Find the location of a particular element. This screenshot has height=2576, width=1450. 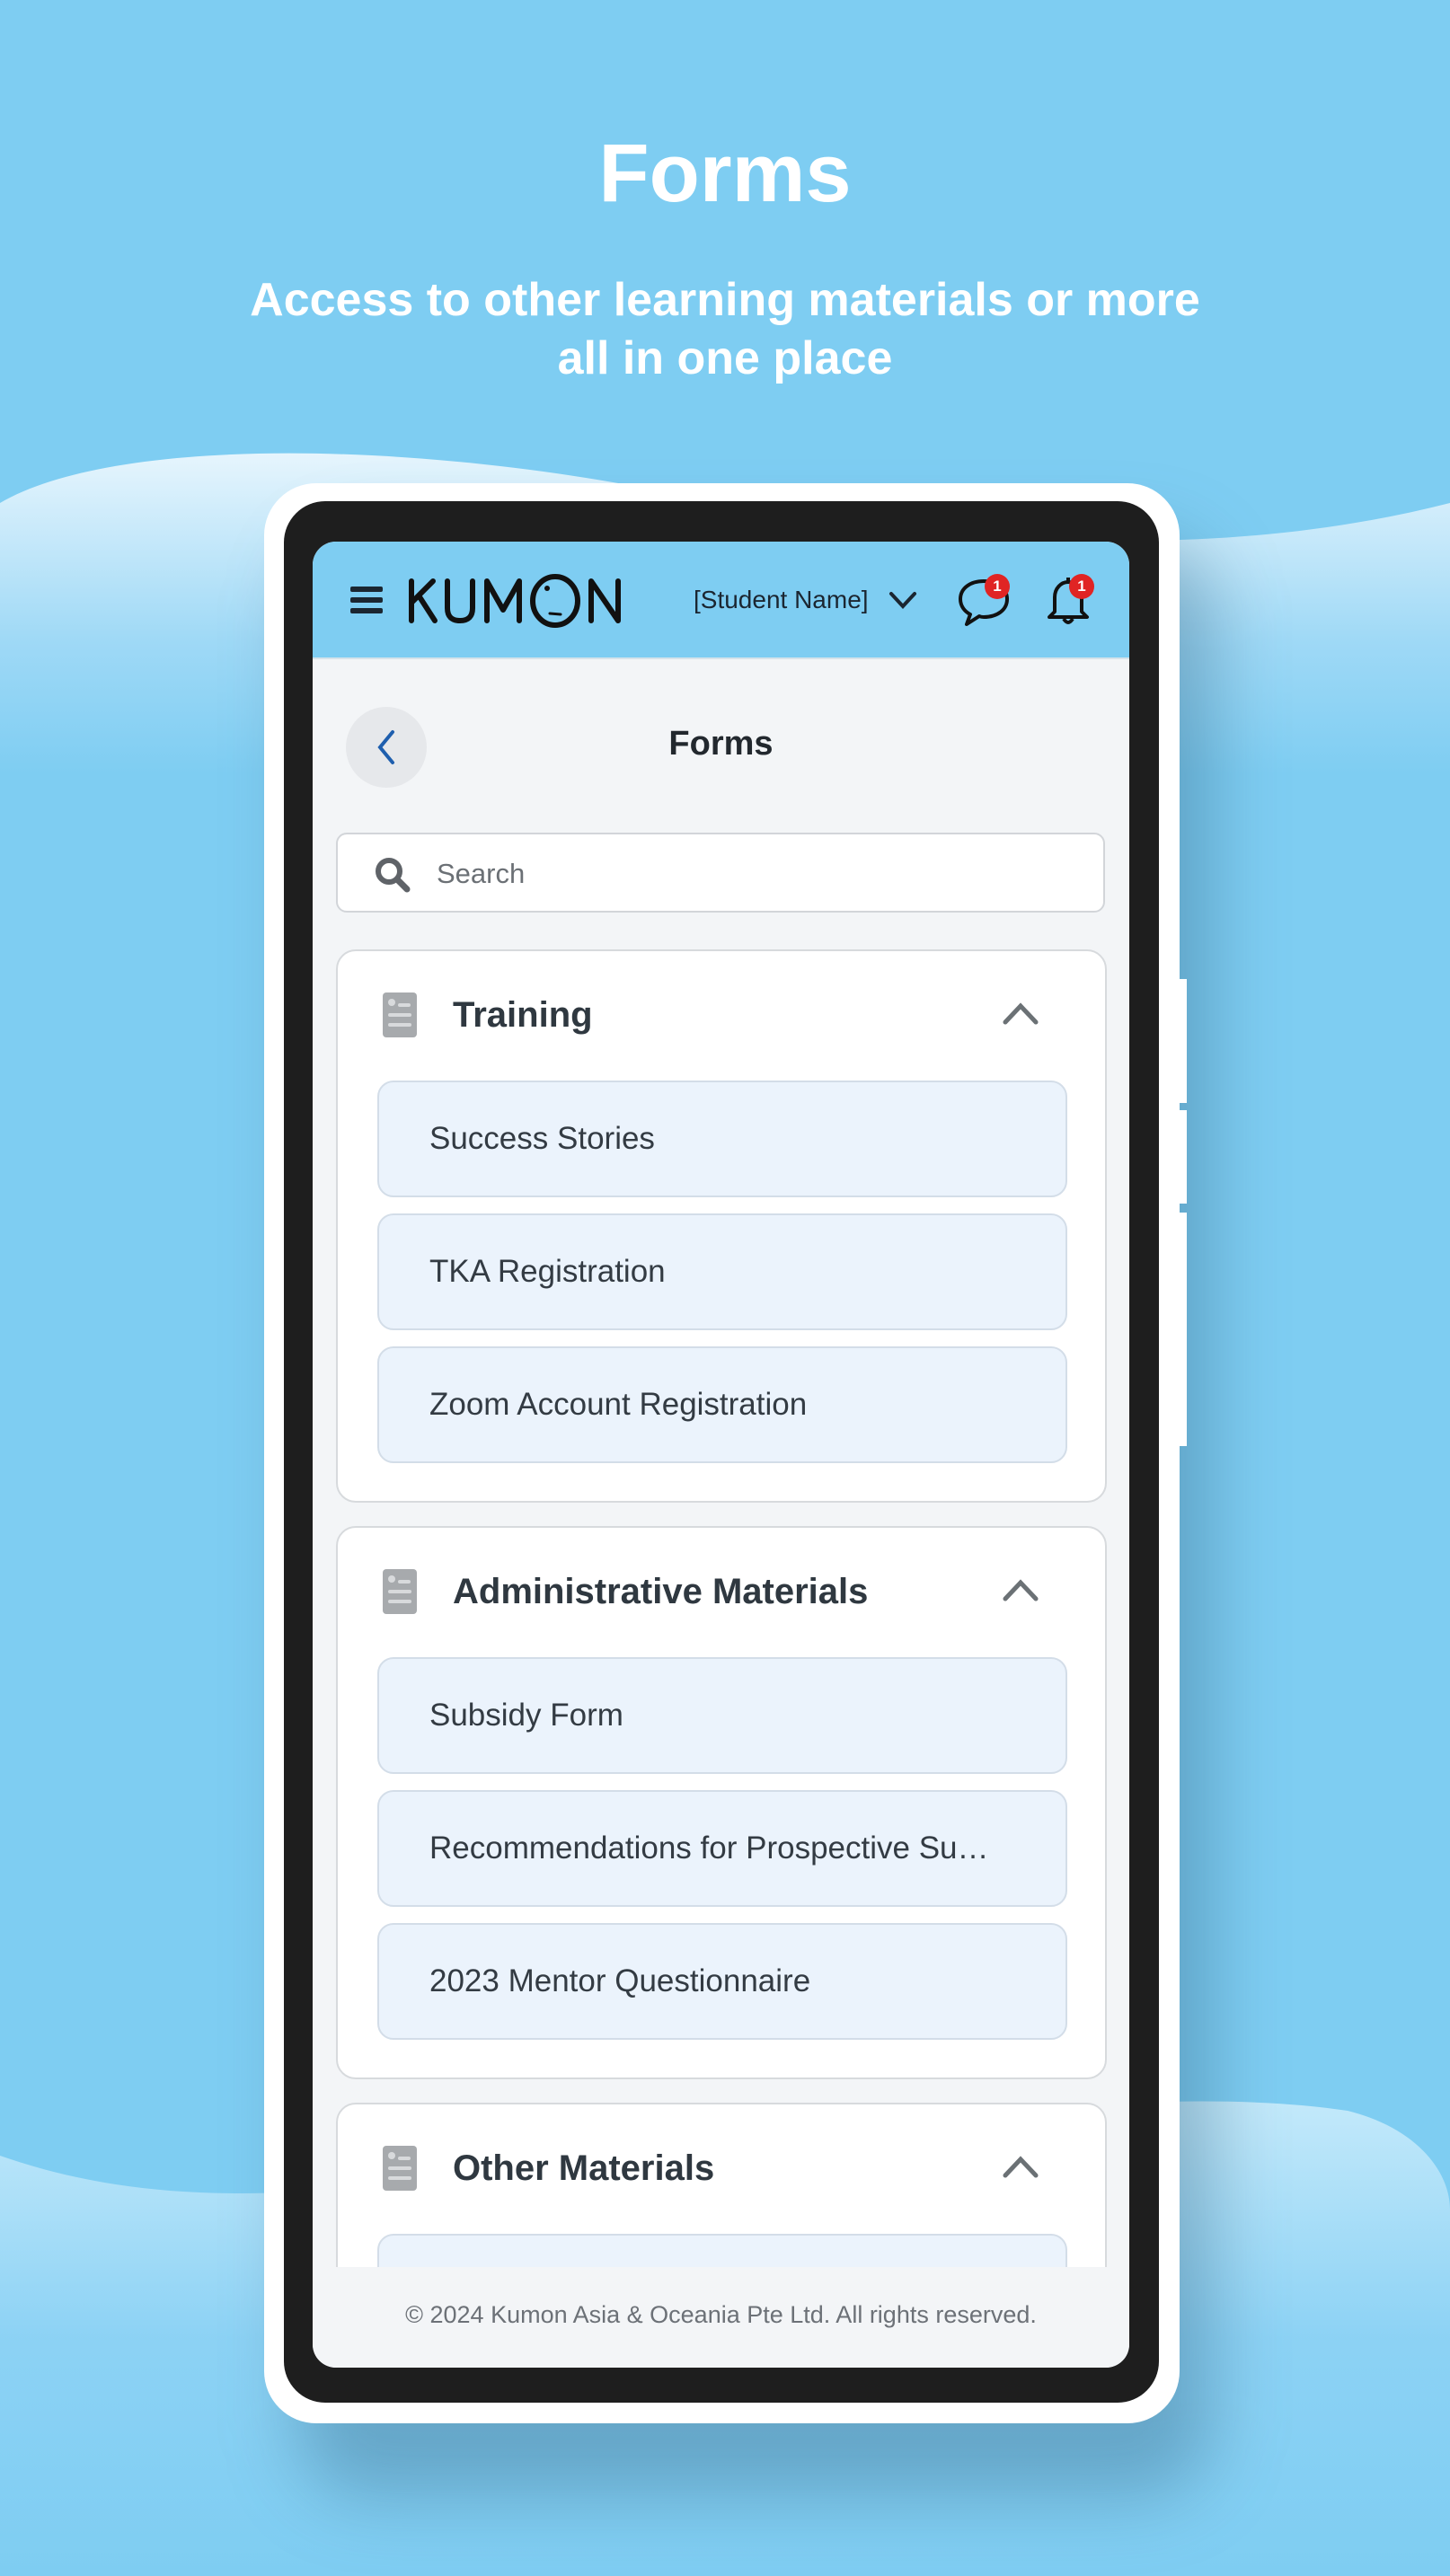

form-item: Zoom Account Registration is located at coordinates (722, 1404).